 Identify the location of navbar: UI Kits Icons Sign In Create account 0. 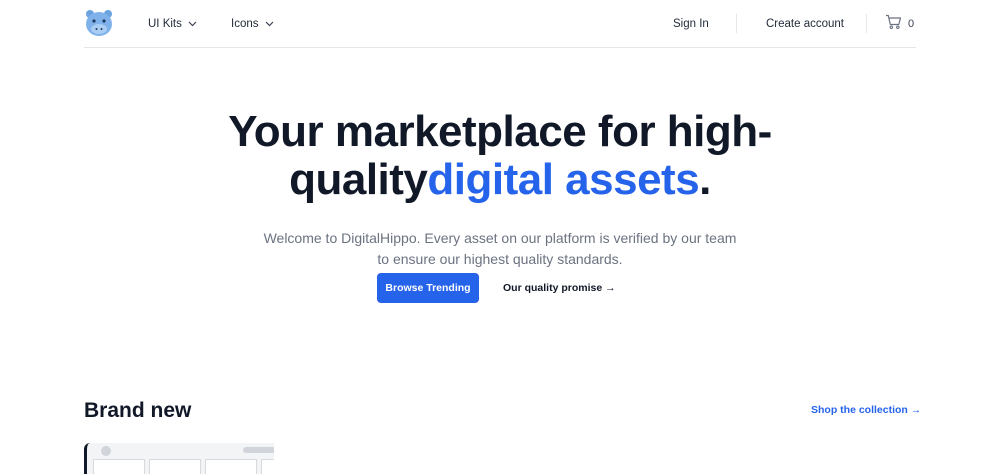
(500, 24).